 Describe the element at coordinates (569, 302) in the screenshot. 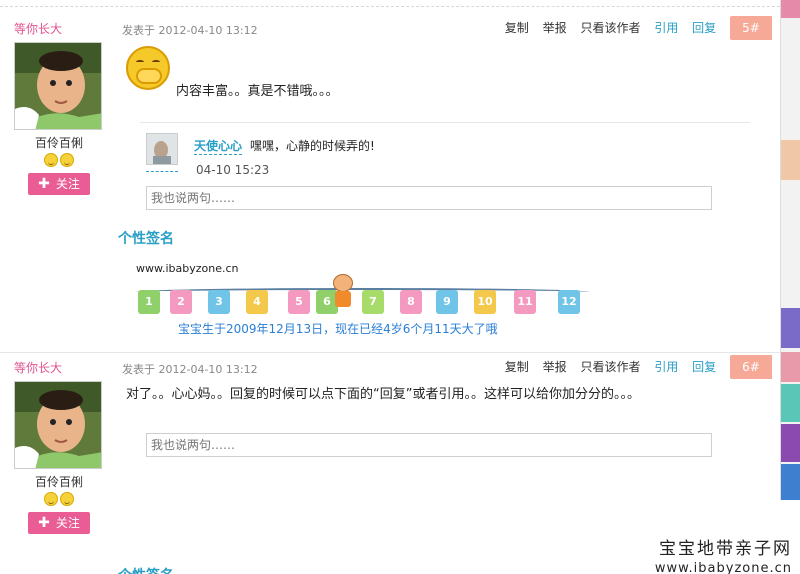

I see `number-clothing-12: 12` at that location.